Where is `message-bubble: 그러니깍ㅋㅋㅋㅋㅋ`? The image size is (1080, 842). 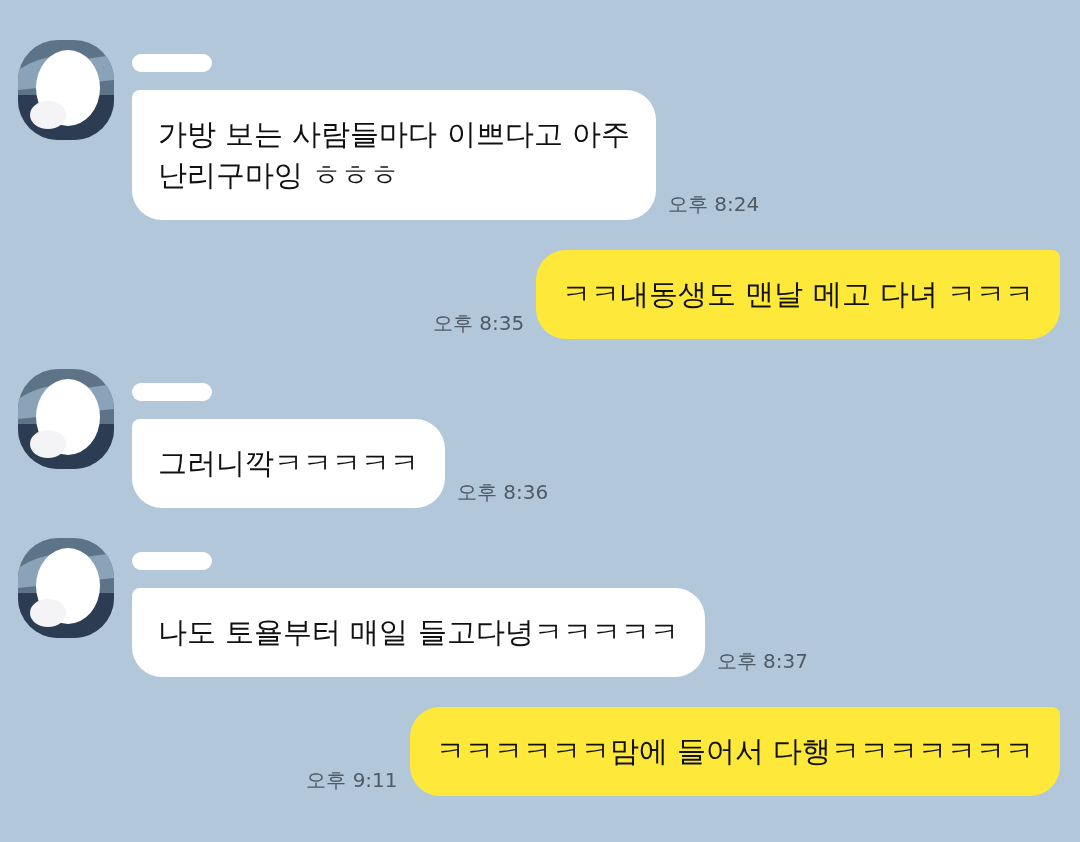 message-bubble: 그러니깍ㅋㅋㅋㅋㅋ is located at coordinates (288, 463).